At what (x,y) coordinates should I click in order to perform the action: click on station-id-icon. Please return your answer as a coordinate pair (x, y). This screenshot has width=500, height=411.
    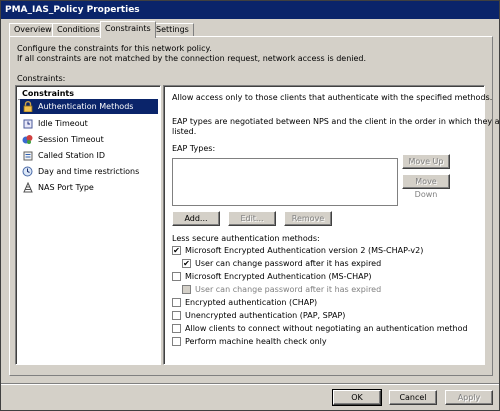
    Looking at the image, I should click on (27, 155).